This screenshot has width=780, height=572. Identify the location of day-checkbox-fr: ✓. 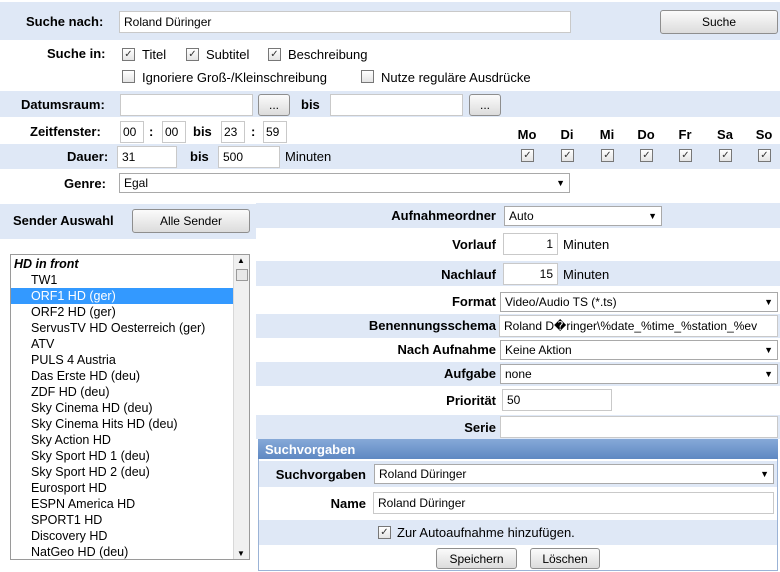
(685, 155).